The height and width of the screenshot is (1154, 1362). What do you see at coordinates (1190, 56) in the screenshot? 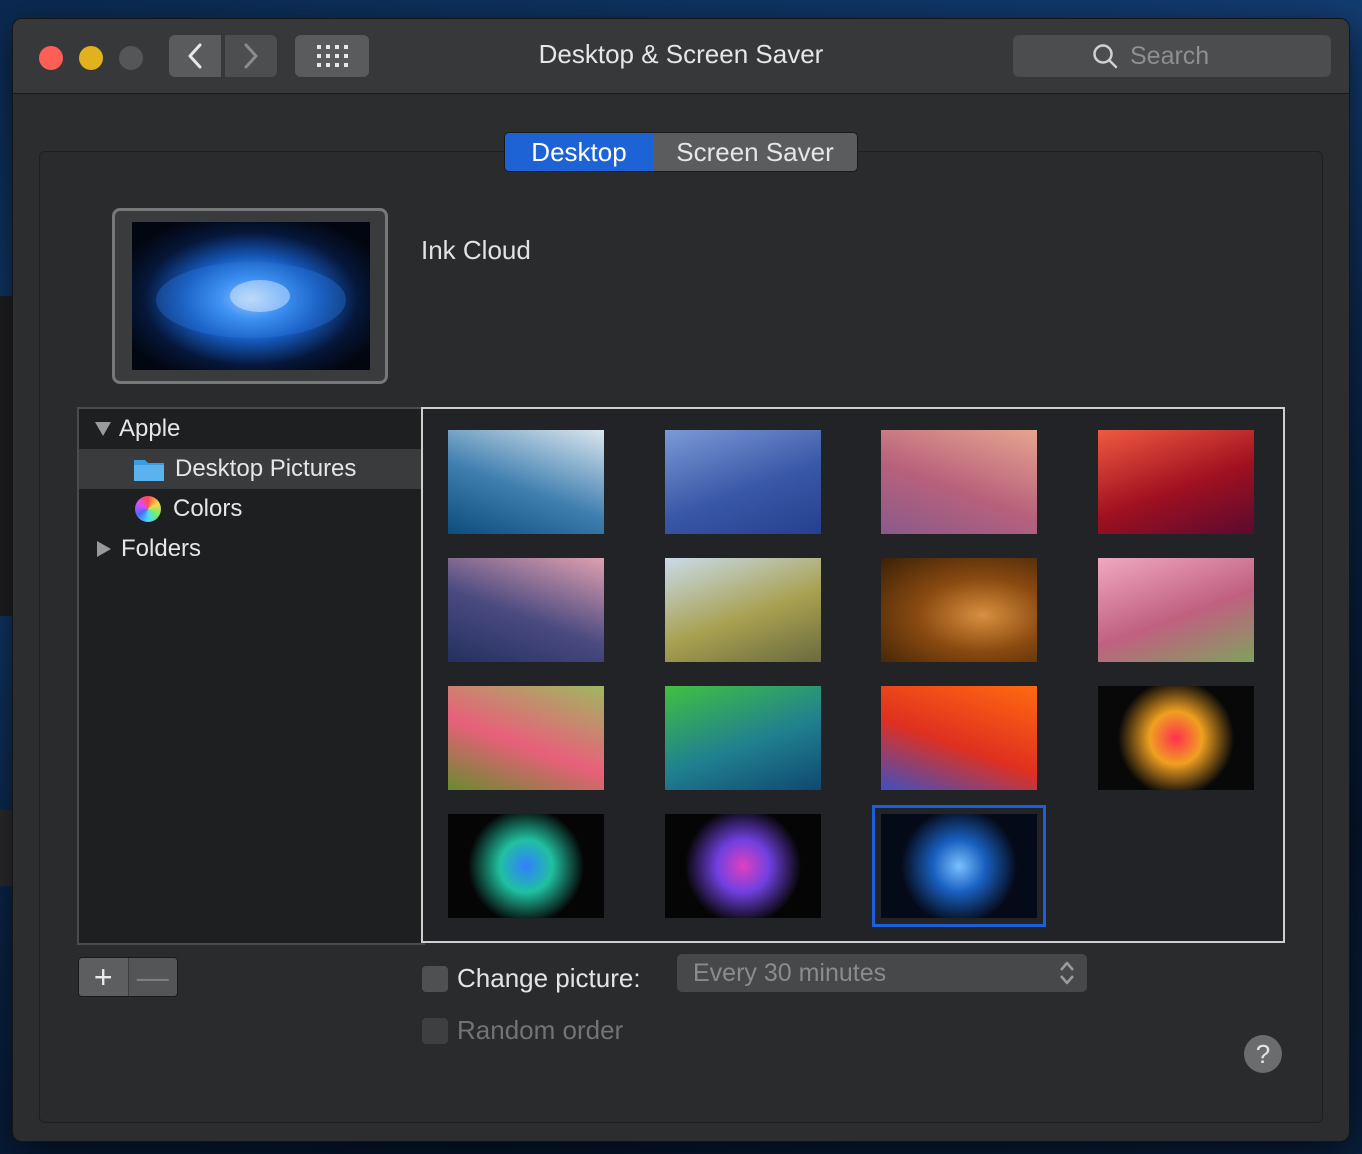
I see `search-input` at bounding box center [1190, 56].